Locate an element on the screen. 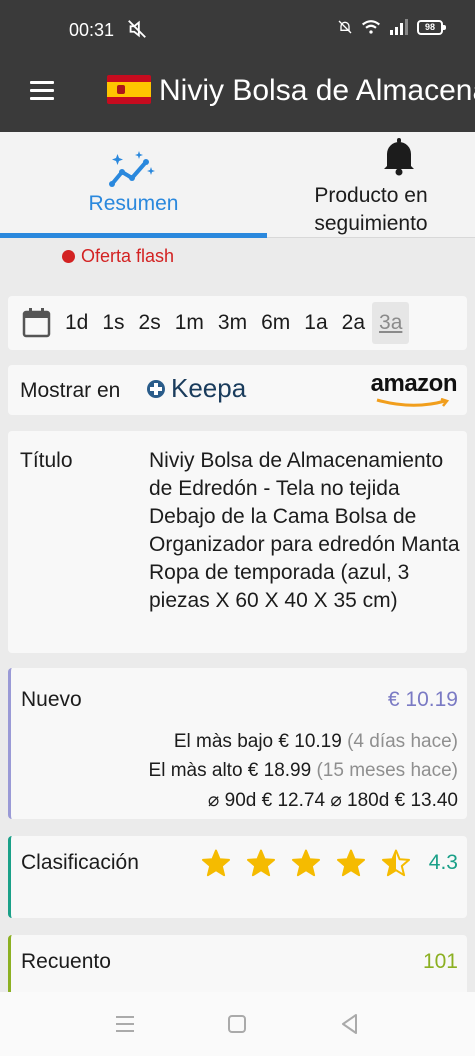  price-highest-row: El màs alto € 18.99 (15 meses hace) is located at coordinates (303, 771).